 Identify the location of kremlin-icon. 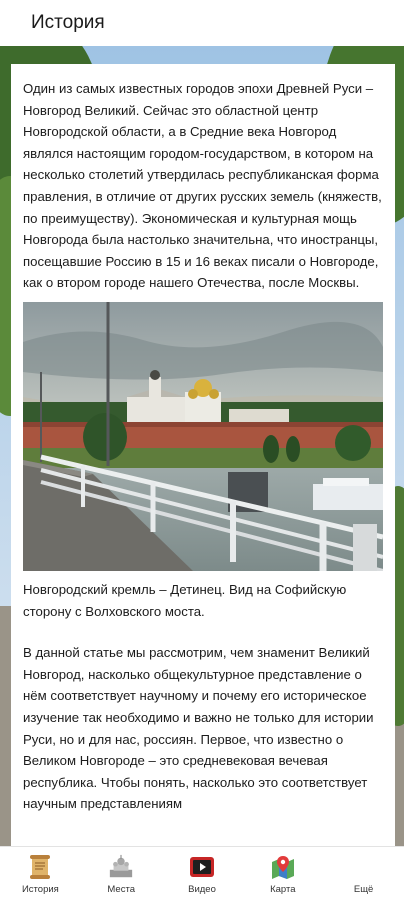
(121, 867).